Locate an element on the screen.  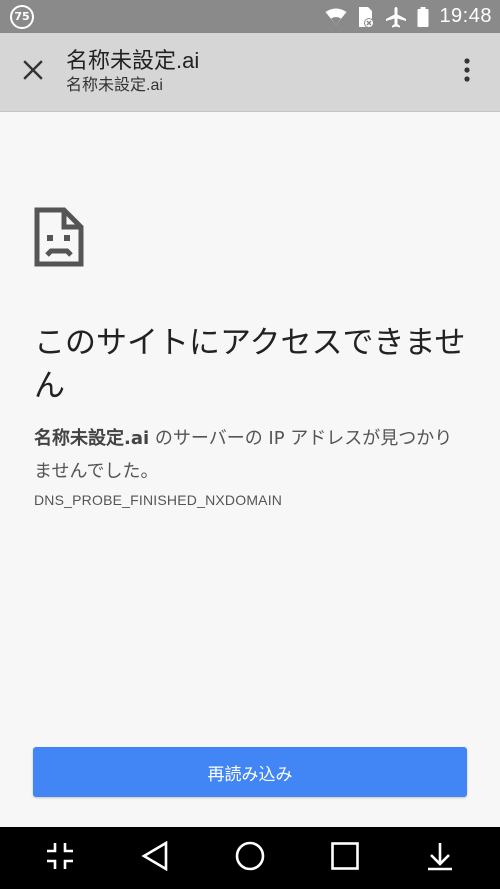
error-message: 名称未設定.ai のサーバーの IP アドレスが見つかりませんでした。 is located at coordinates (251, 455).